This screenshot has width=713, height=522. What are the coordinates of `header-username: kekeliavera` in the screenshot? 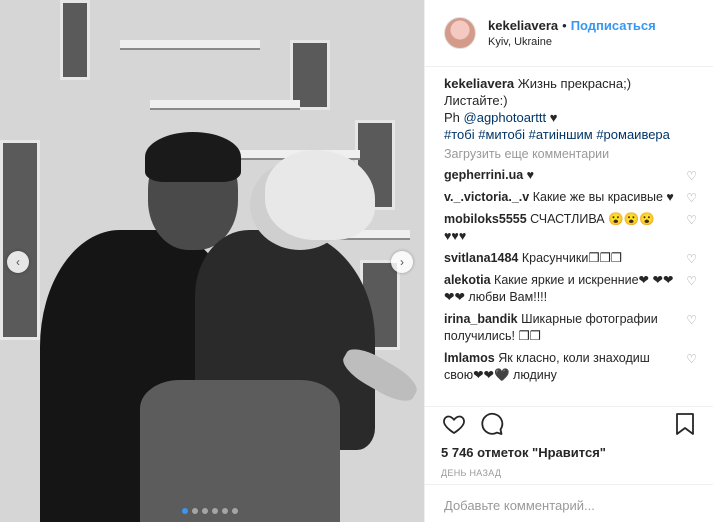 It's located at (523, 25).